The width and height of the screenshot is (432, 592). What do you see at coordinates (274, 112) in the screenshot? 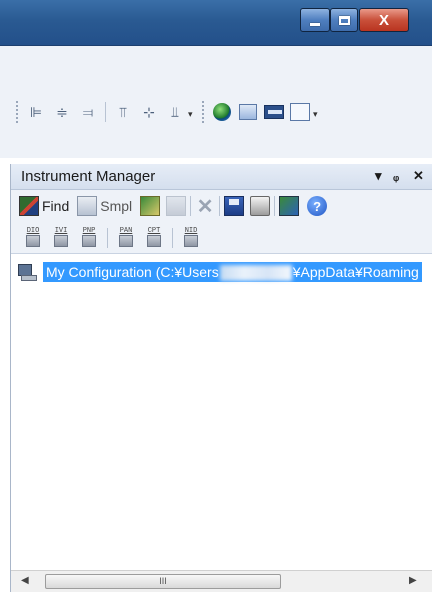
I see `window-icon` at bounding box center [274, 112].